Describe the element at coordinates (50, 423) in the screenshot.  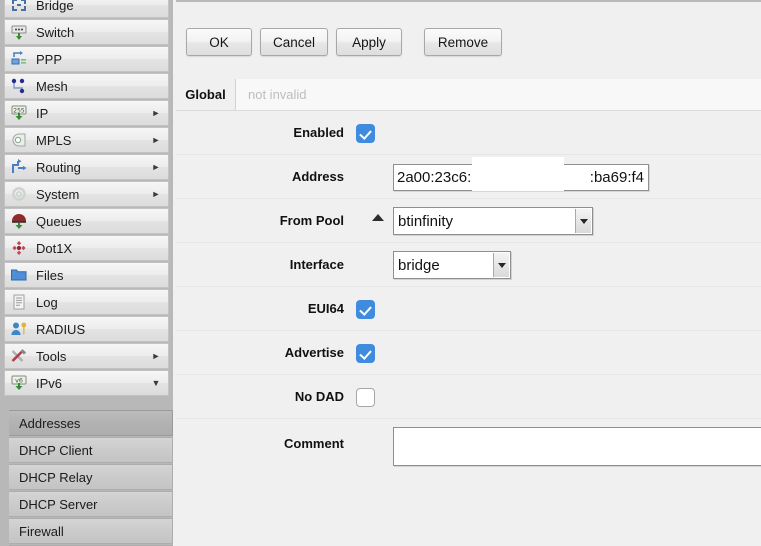
I see `sidebar-subitem-label: Addresses` at that location.